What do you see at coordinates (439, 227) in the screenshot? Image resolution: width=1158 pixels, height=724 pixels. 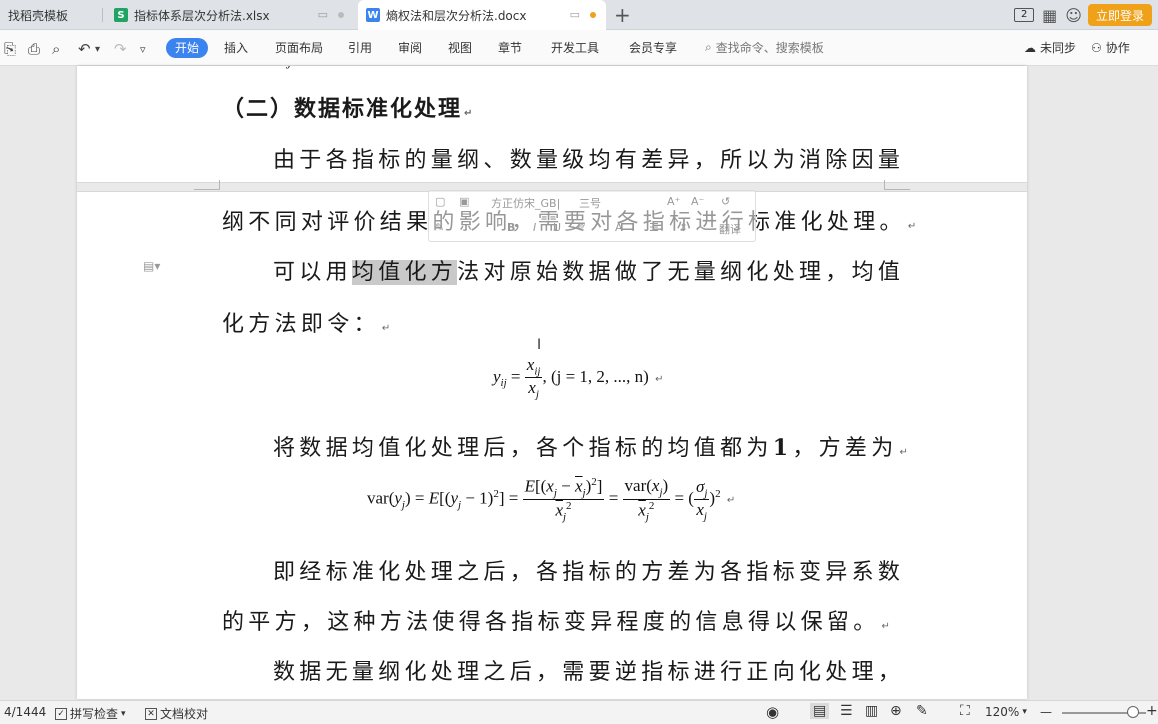 I see `format-painter-icon: ✎` at bounding box center [439, 227].